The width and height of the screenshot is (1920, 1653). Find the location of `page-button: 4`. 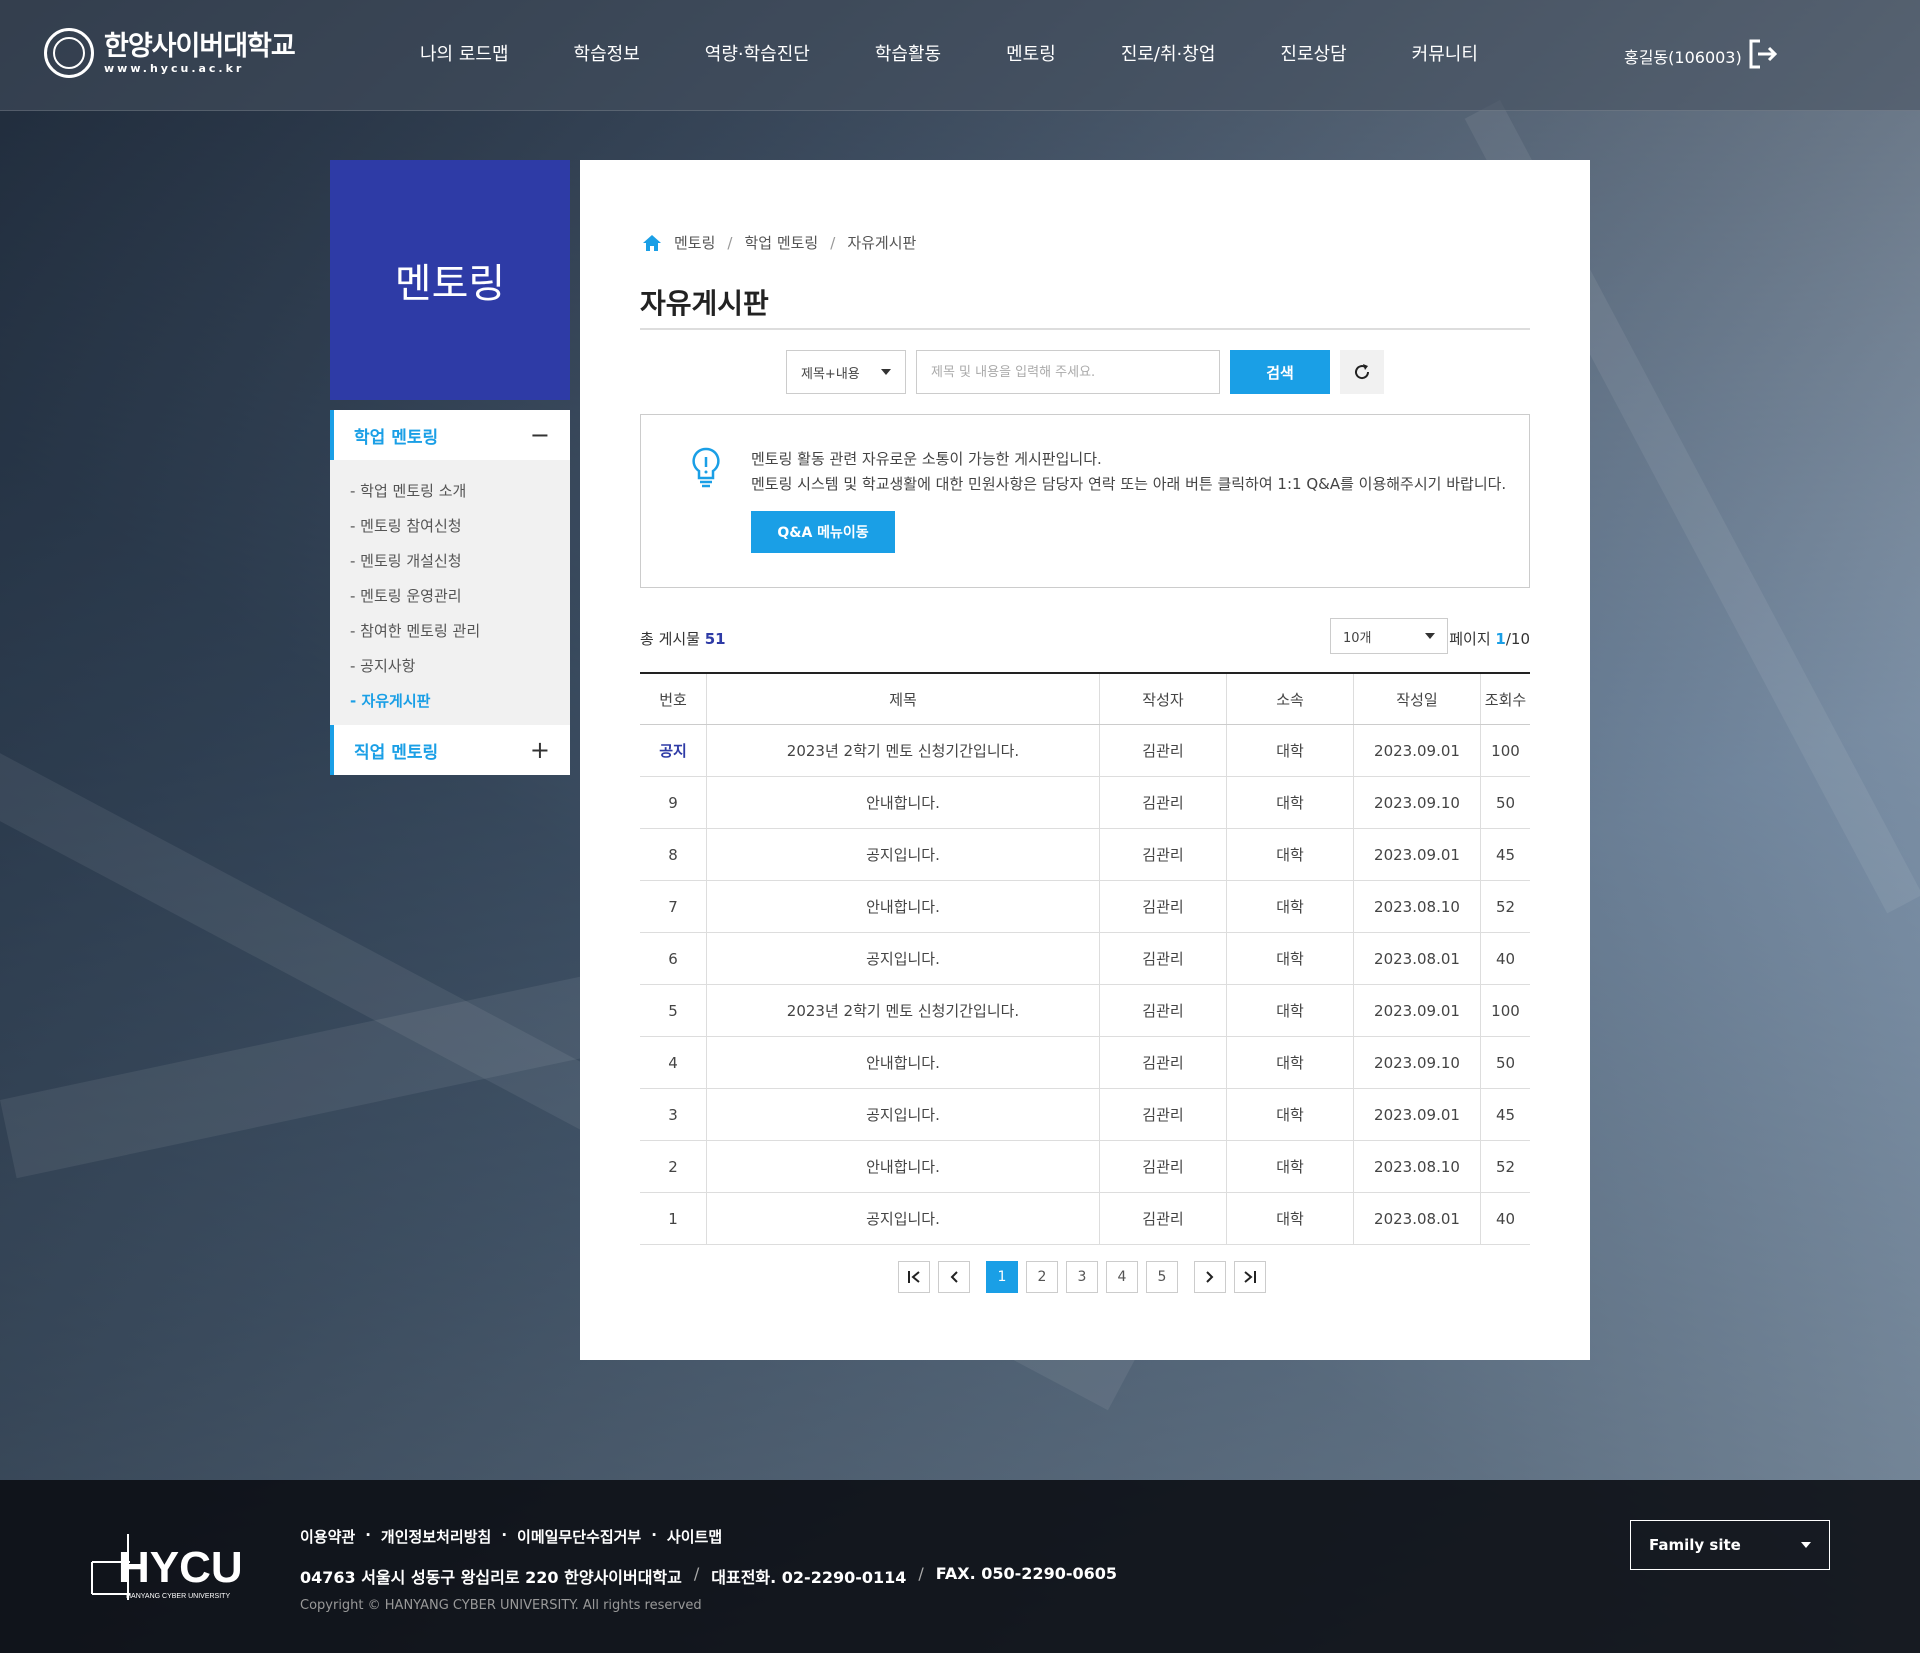

page-button: 4 is located at coordinates (1122, 1277).